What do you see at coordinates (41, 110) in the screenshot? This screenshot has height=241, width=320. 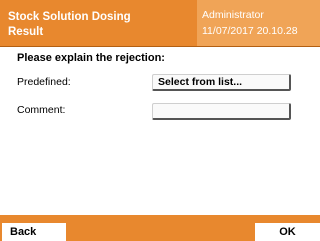 I see `comment-label: Comment:` at bounding box center [41, 110].